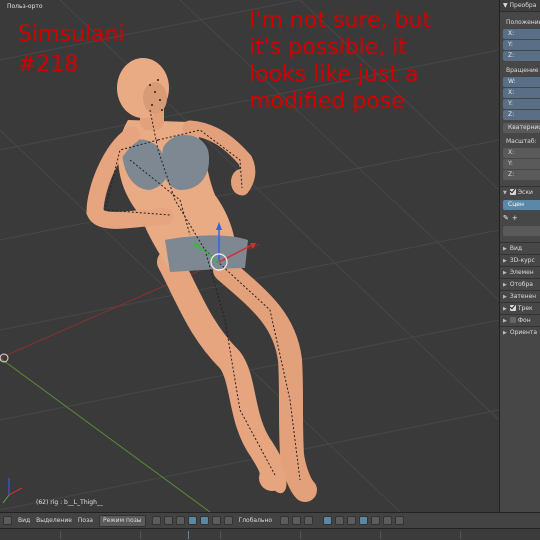  I want to click on overlay-title-line1: Simsulani, so click(71, 34).